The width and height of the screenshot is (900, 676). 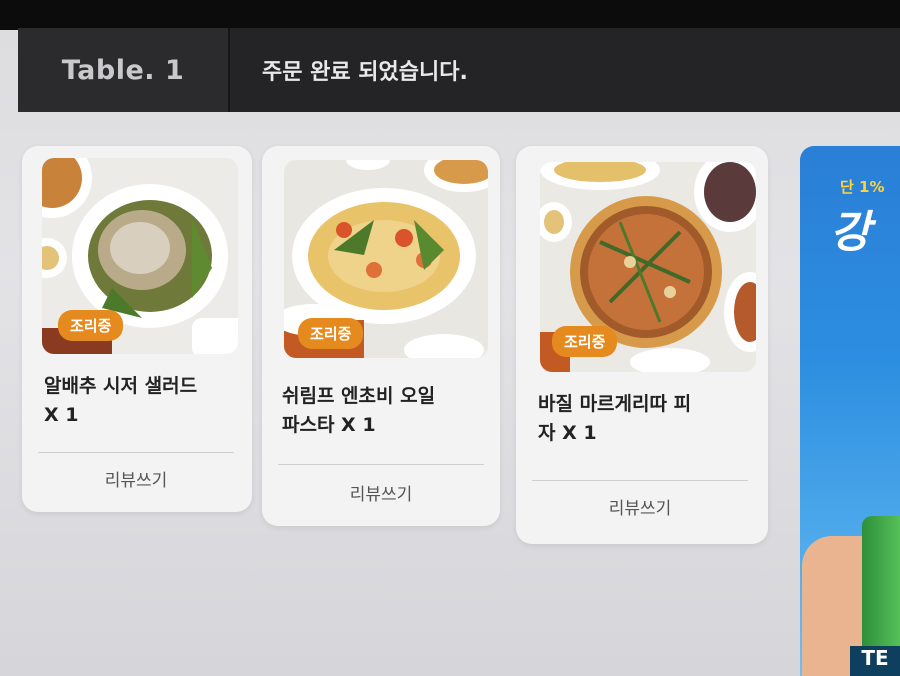 I want to click on item-name-line: 바질 마르게리따 피, so click(x=615, y=404).